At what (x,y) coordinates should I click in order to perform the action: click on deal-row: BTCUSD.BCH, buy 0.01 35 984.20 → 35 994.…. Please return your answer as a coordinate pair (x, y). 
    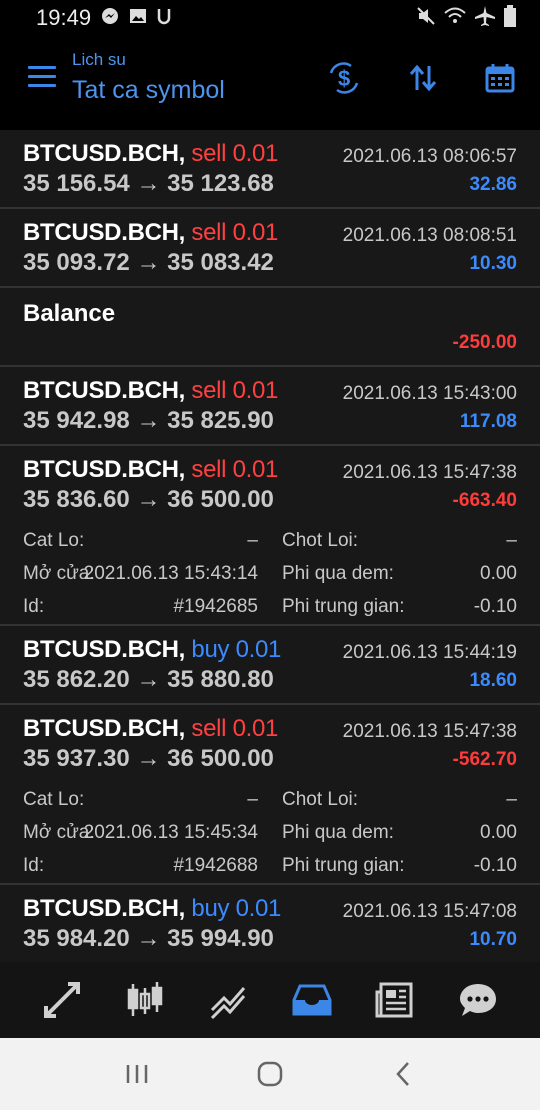
    Looking at the image, I should click on (270, 923).